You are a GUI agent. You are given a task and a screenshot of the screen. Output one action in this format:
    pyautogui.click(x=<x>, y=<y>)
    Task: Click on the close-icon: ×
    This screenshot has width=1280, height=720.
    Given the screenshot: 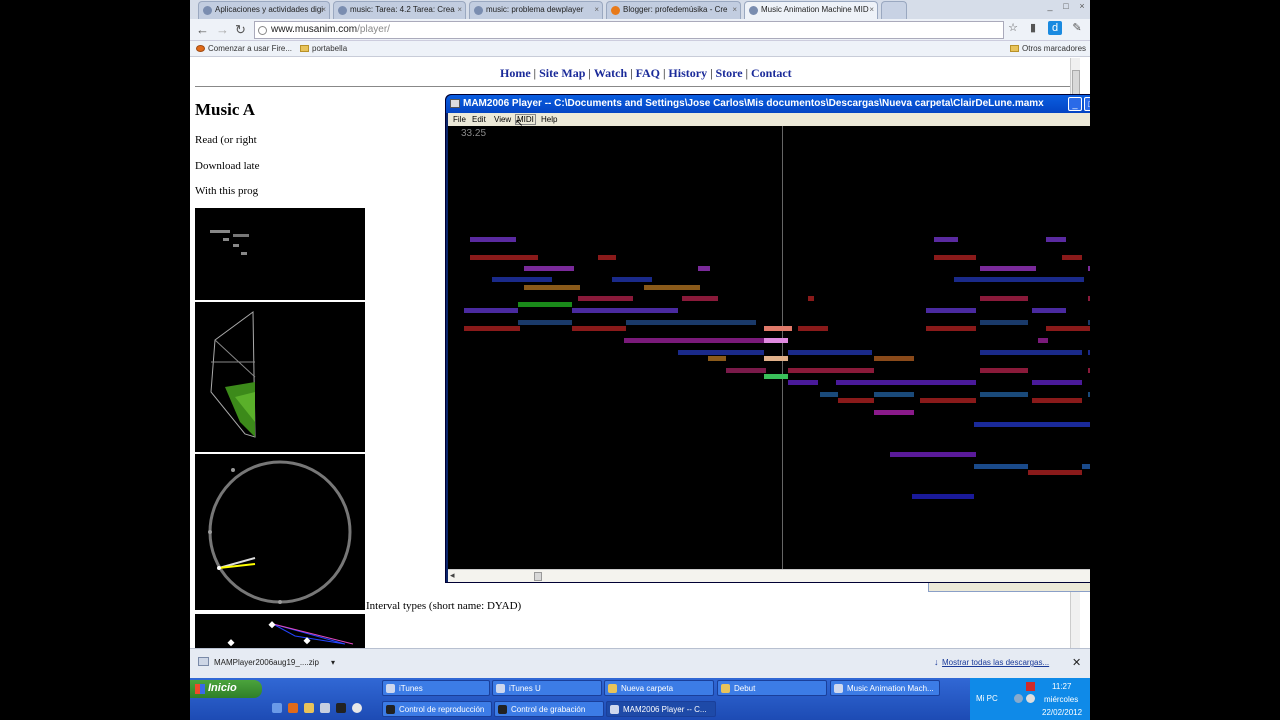 What is the action you would take?
    pyautogui.click(x=1082, y=6)
    